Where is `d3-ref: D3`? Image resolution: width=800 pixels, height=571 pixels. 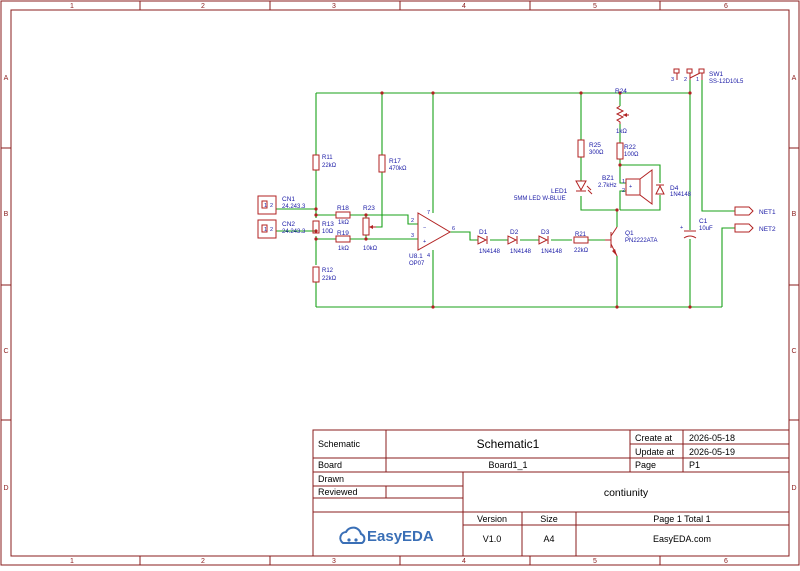 d3-ref: D3 is located at coordinates (545, 232).